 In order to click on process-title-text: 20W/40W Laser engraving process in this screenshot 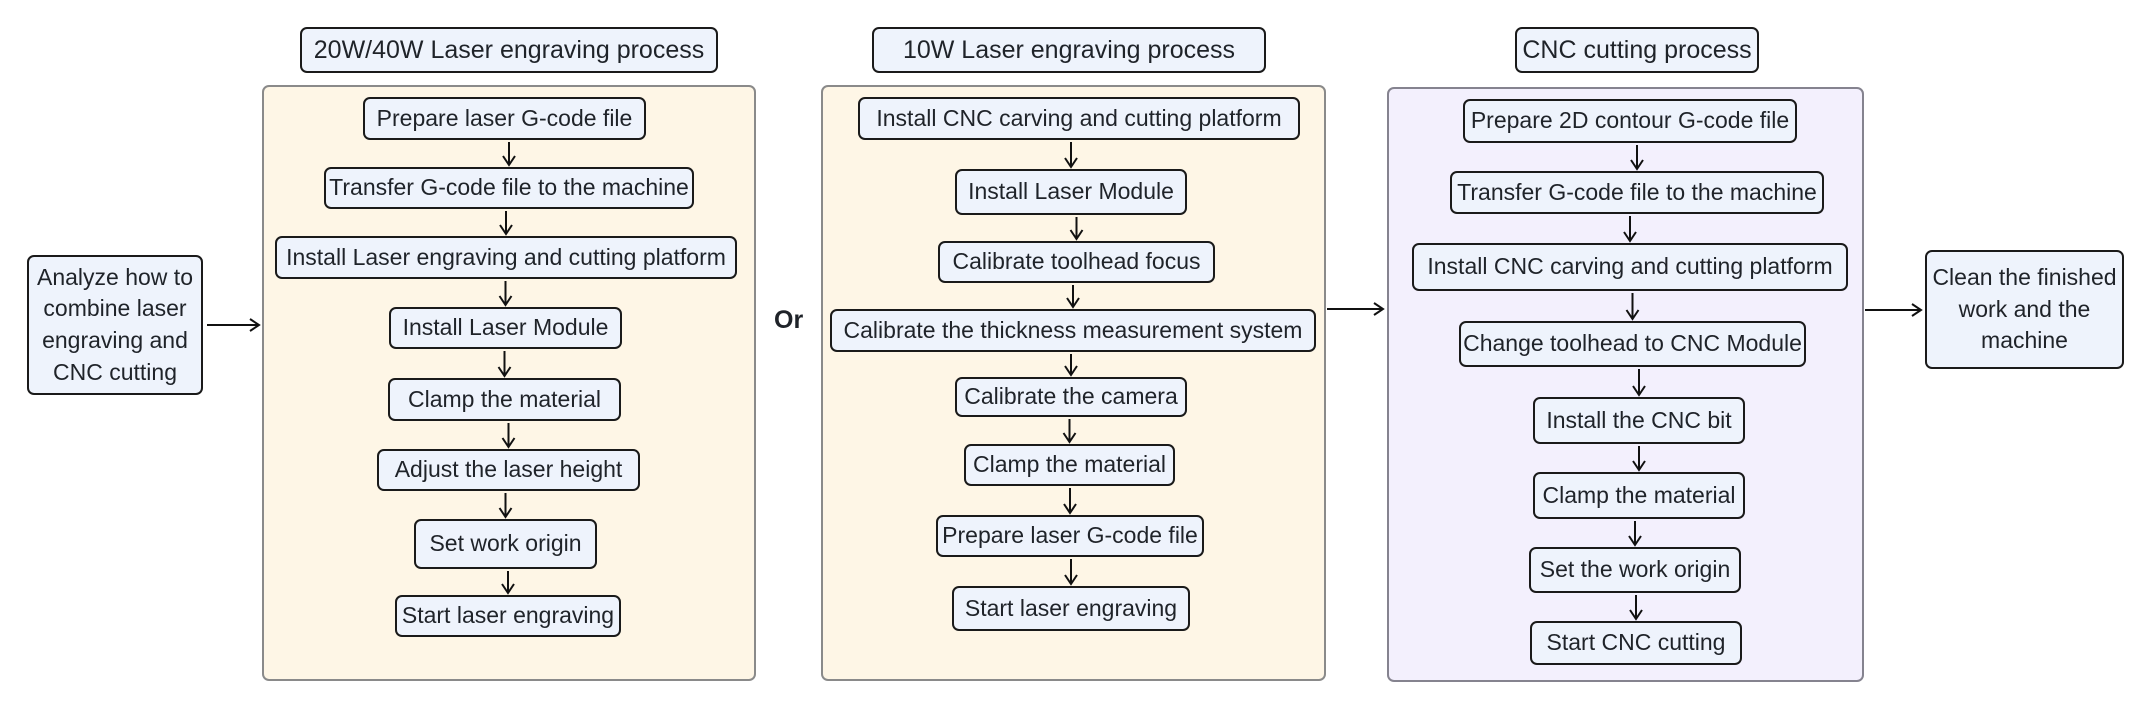, I will do `click(509, 49)`.